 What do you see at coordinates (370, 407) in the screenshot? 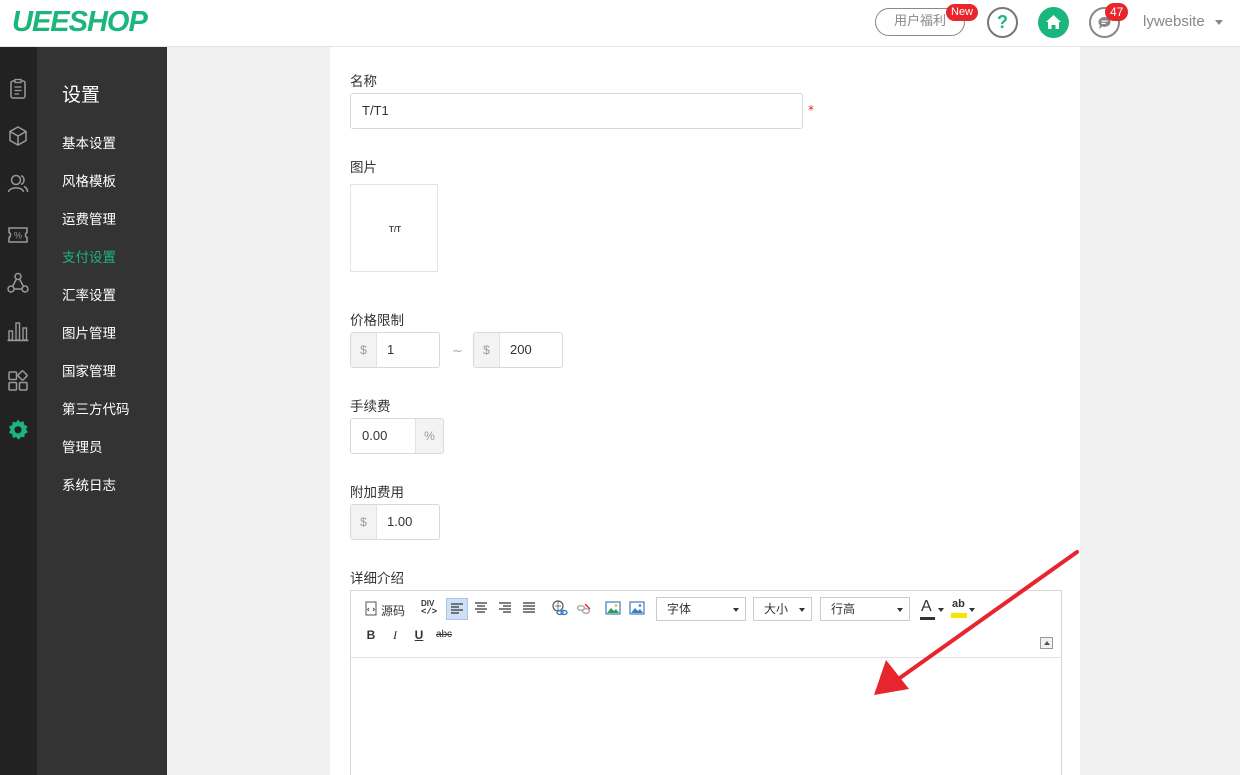
I see `fee-label: 手续费` at bounding box center [370, 407].